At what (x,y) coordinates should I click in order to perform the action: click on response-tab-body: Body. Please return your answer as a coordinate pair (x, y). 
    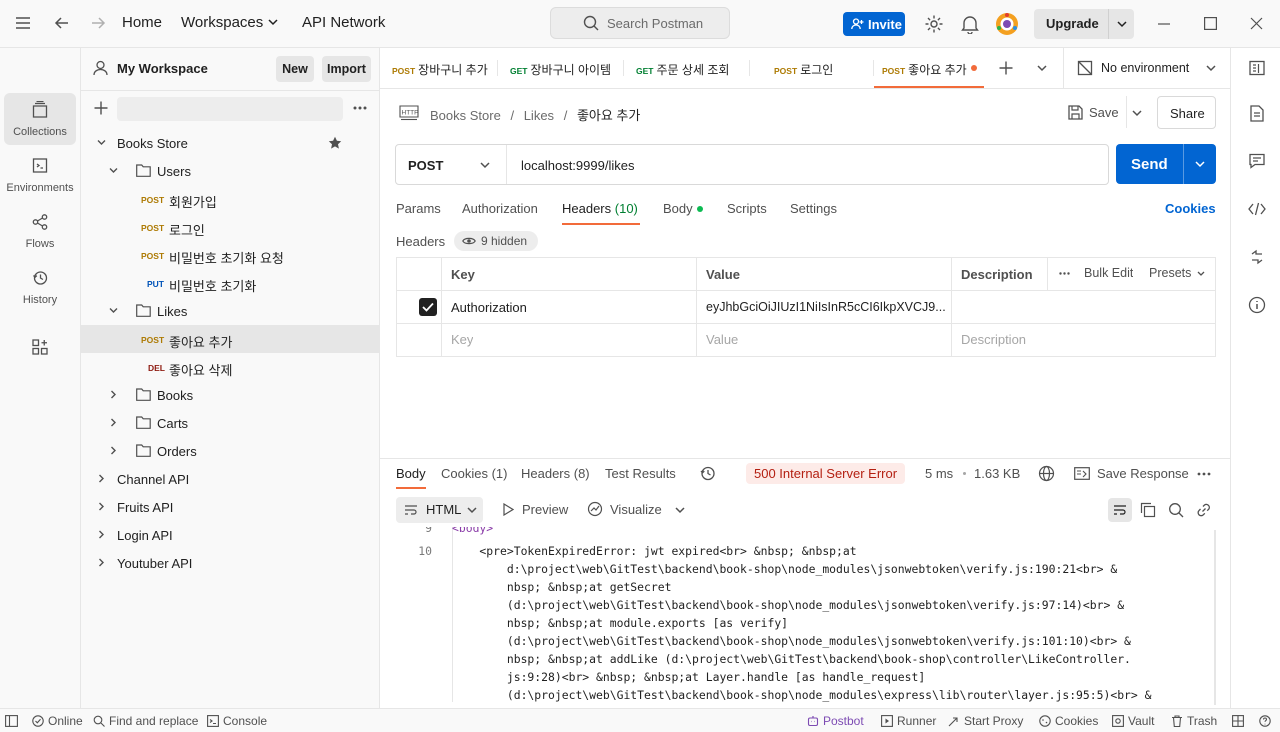
    Looking at the image, I should click on (411, 473).